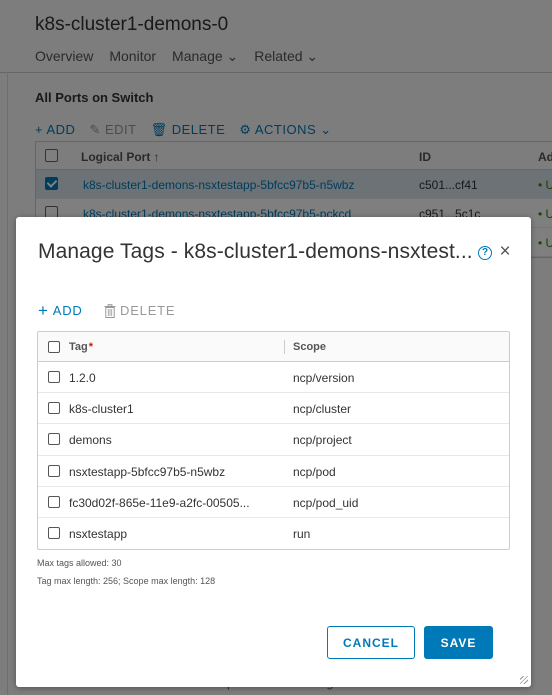 The width and height of the screenshot is (552, 695). I want to click on tag-value: nsxtestapp, so click(98, 534).